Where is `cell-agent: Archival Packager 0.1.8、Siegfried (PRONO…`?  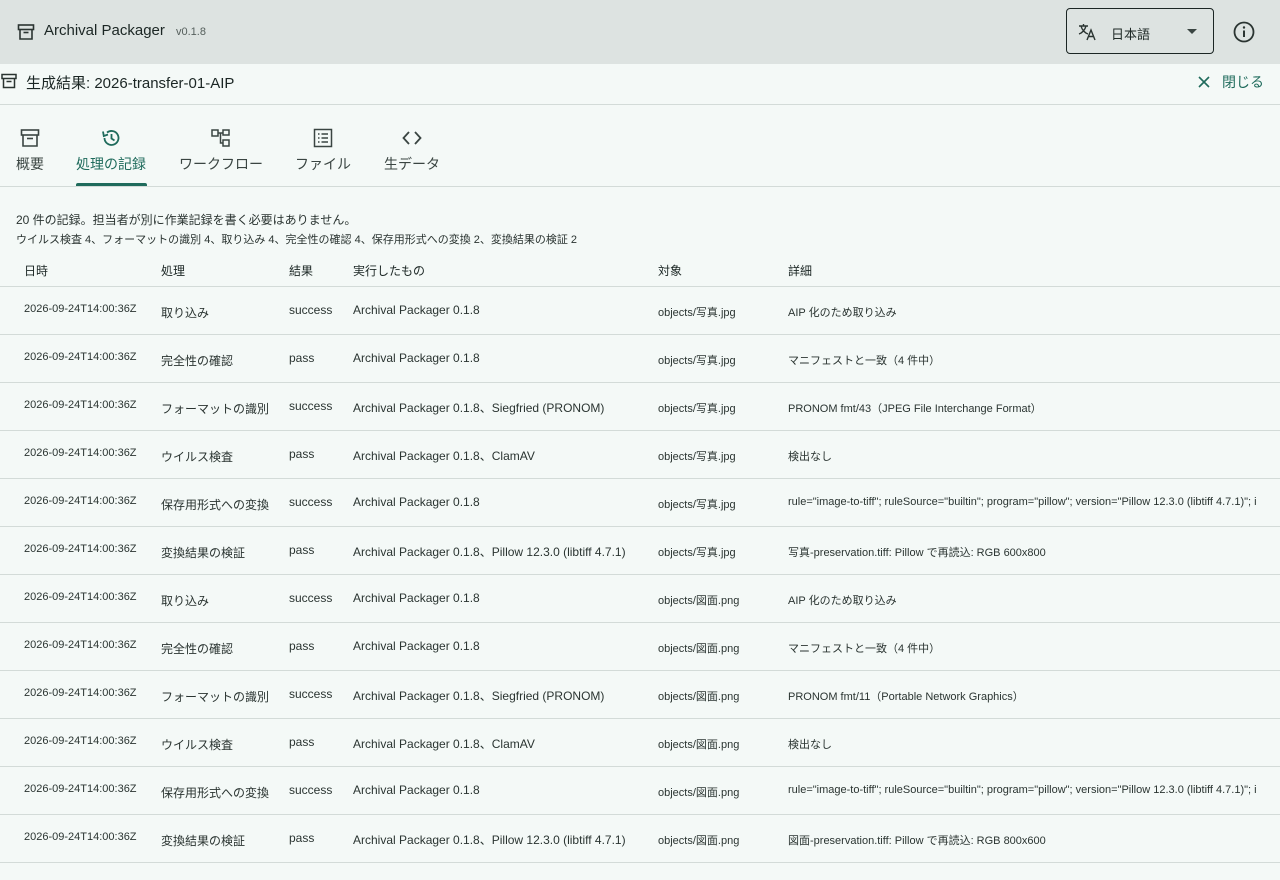 cell-agent: Archival Packager 0.1.8、Siegfried (PRONO… is located at coordinates (479, 696).